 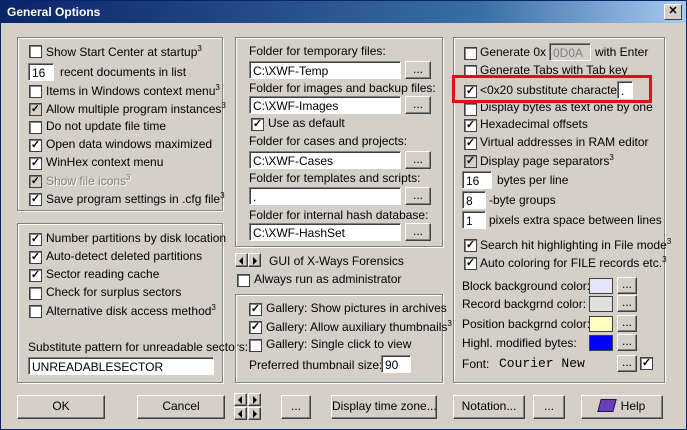 What do you see at coordinates (35, 163) in the screenshot?
I see `winhex-context-menu-checkbox: ✓` at bounding box center [35, 163].